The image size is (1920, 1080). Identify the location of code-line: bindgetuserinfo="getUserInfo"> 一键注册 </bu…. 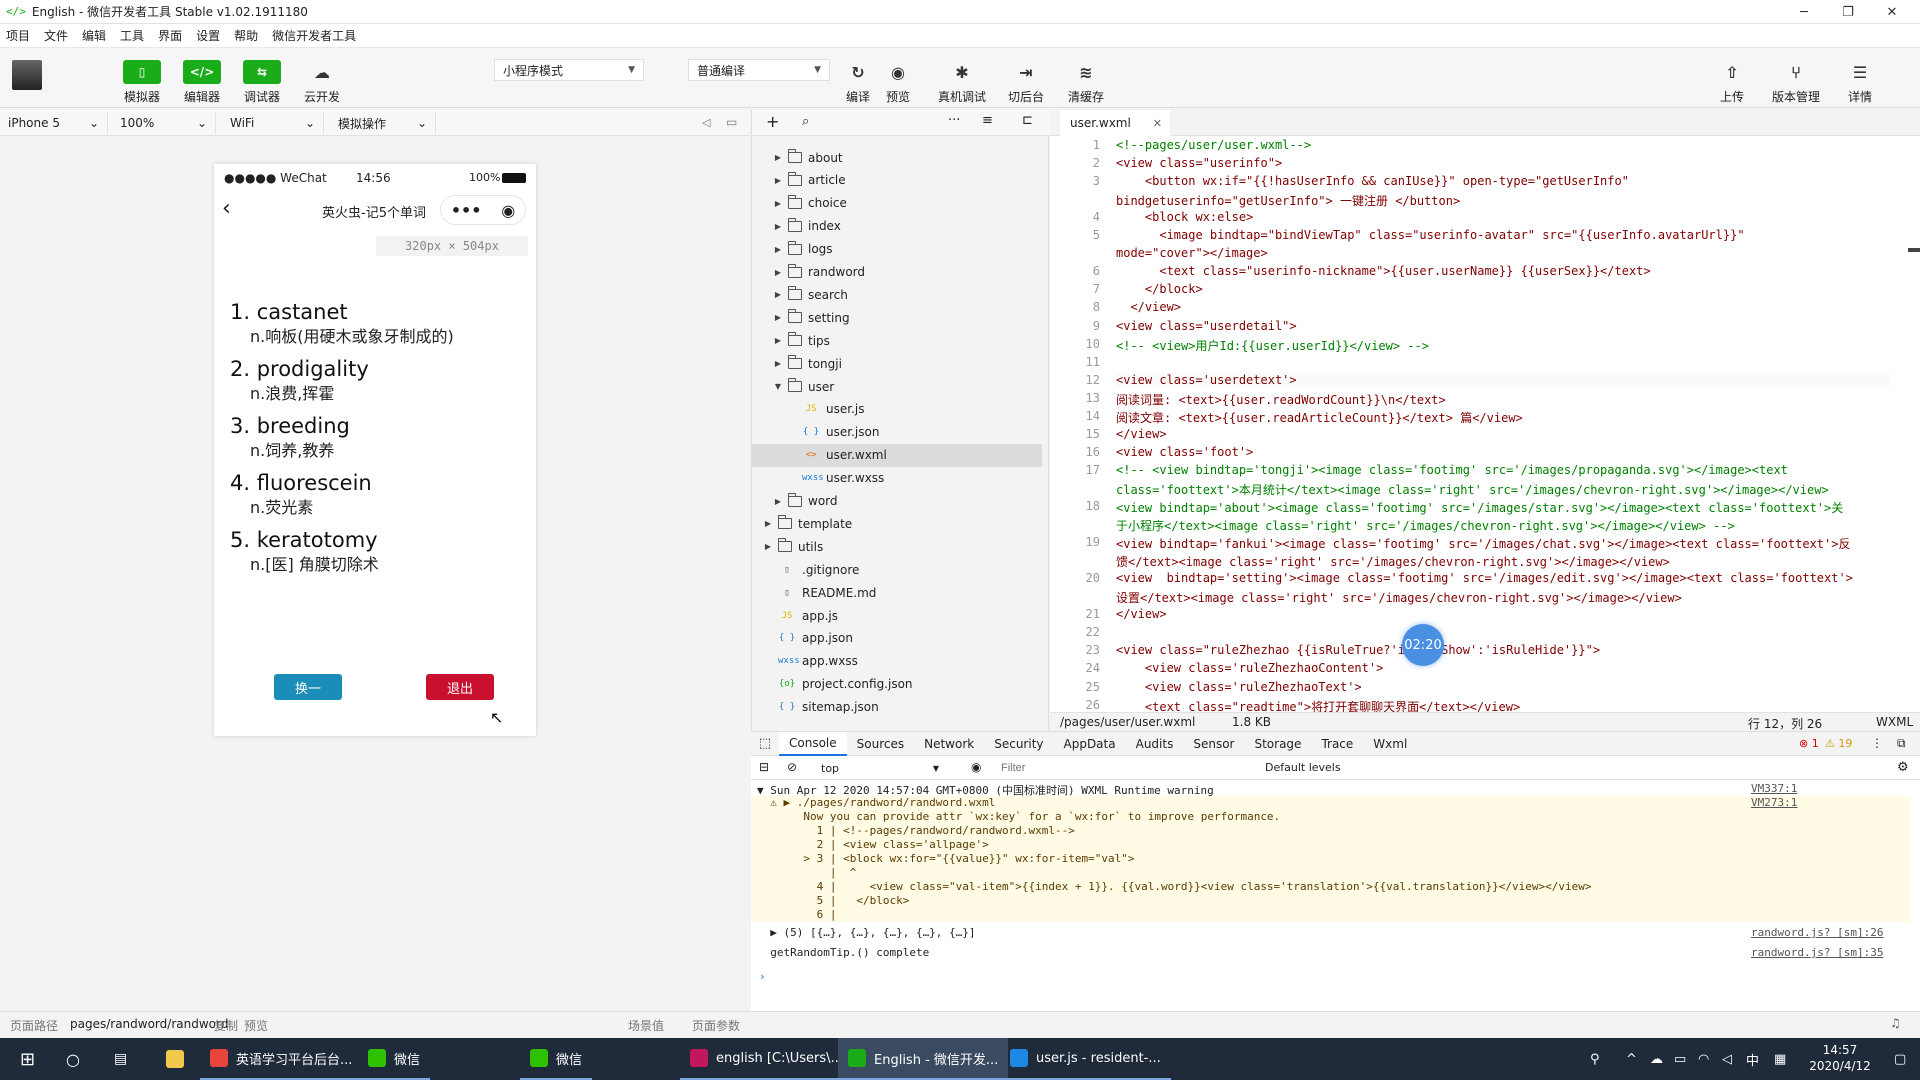
(1503, 200).